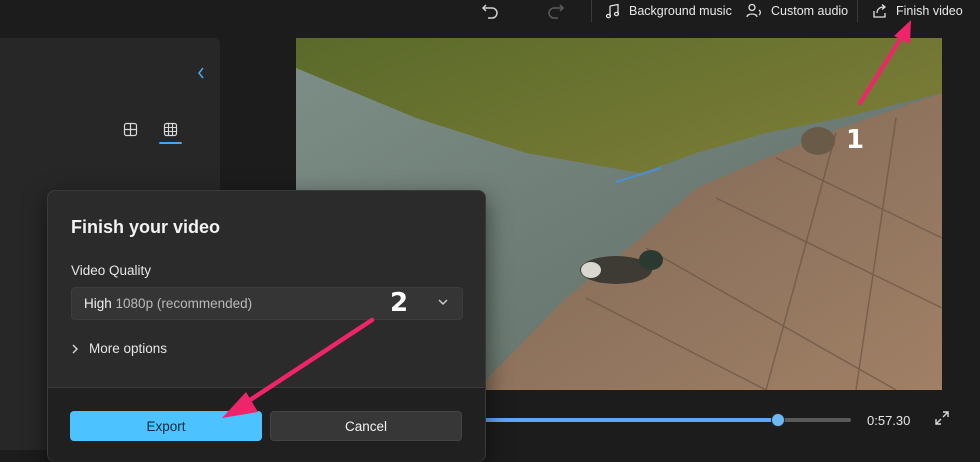 This screenshot has width=980, height=462. I want to click on video-quality-label: Video Quality, so click(111, 270).